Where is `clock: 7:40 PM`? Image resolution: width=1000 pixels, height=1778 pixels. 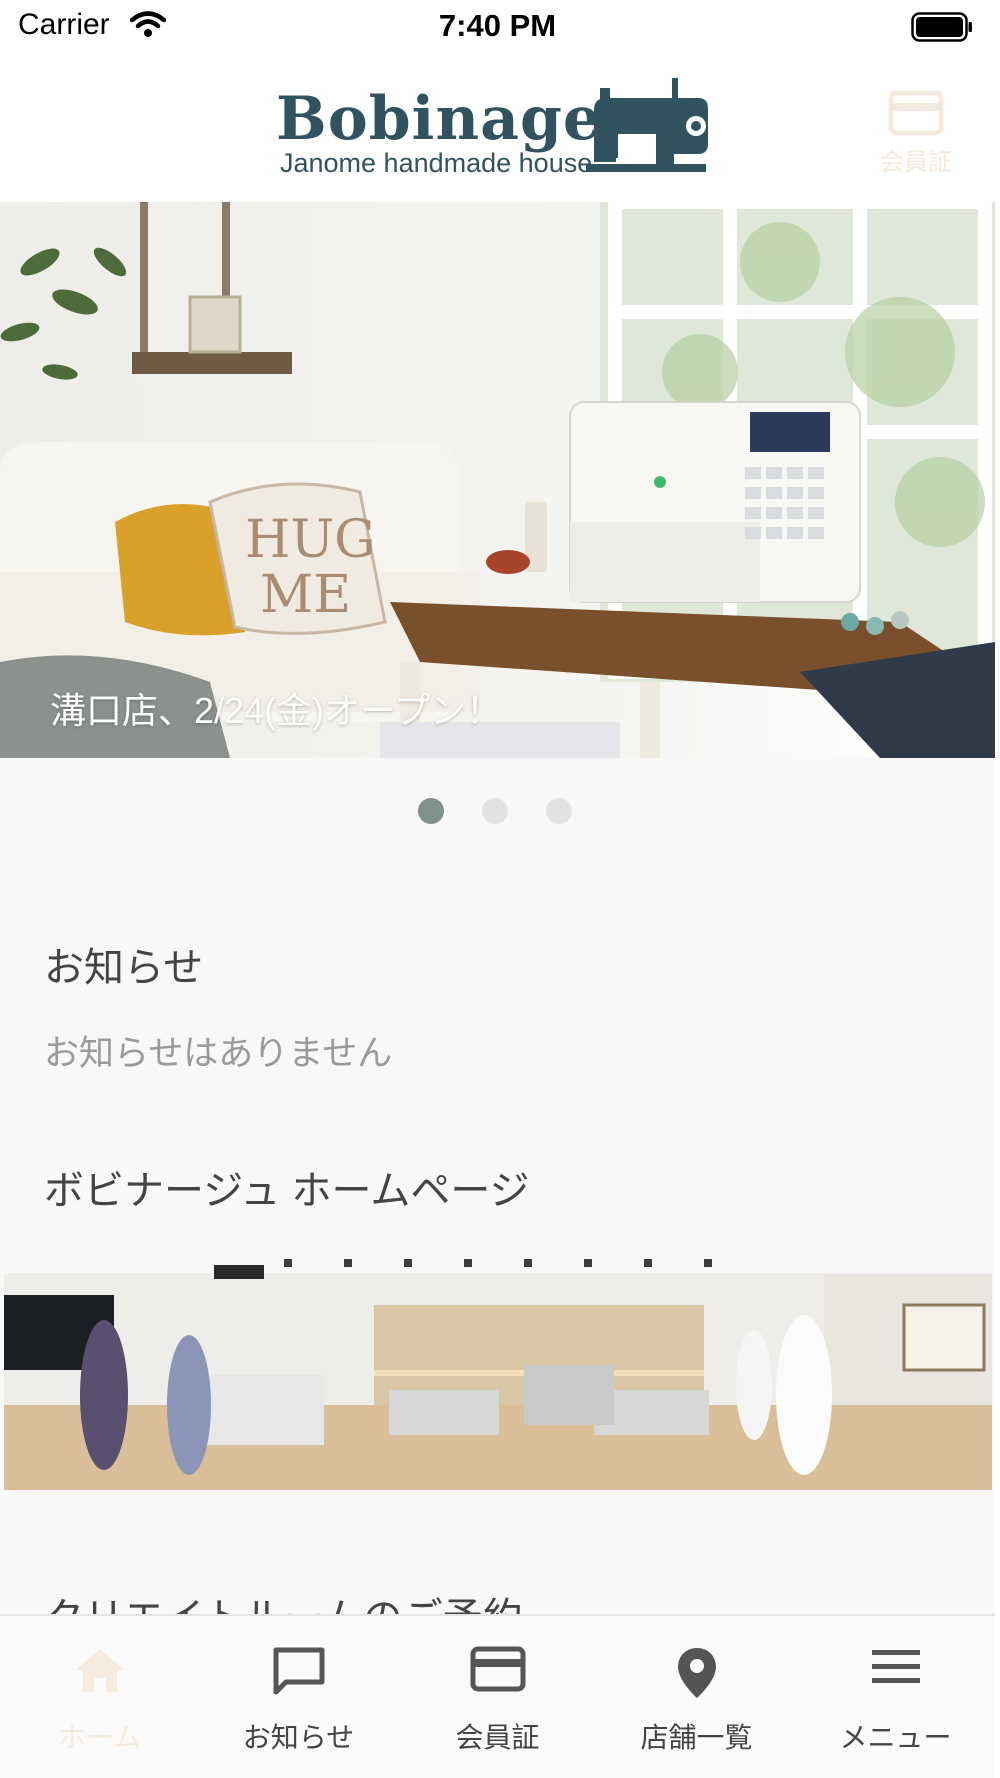 clock: 7:40 PM is located at coordinates (497, 25).